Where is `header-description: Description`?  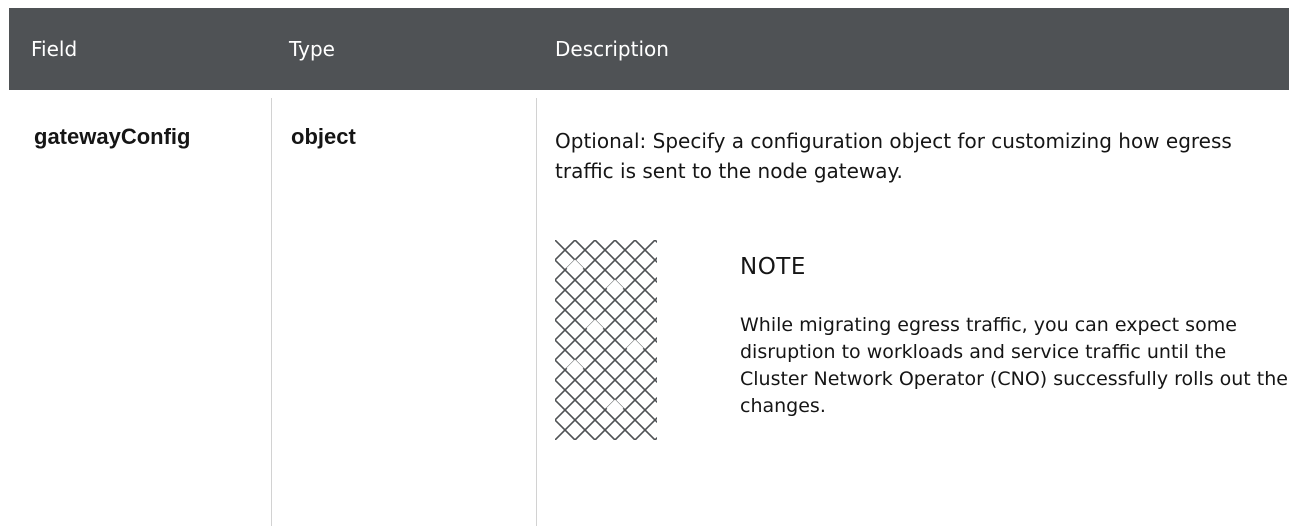
header-description: Description is located at coordinates (612, 49).